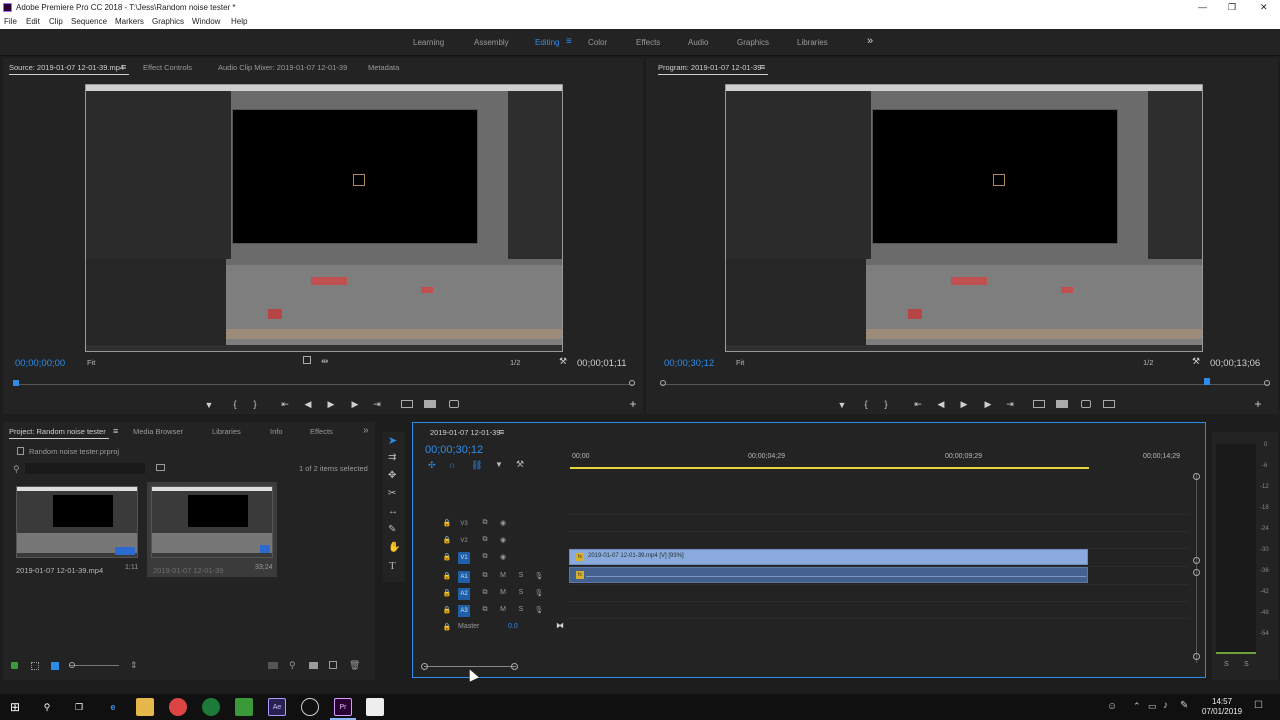 The width and height of the screenshot is (1280, 720). Describe the element at coordinates (1196, 476) in the screenshot. I see `vertical-scroll-handle-top-icon` at that location.